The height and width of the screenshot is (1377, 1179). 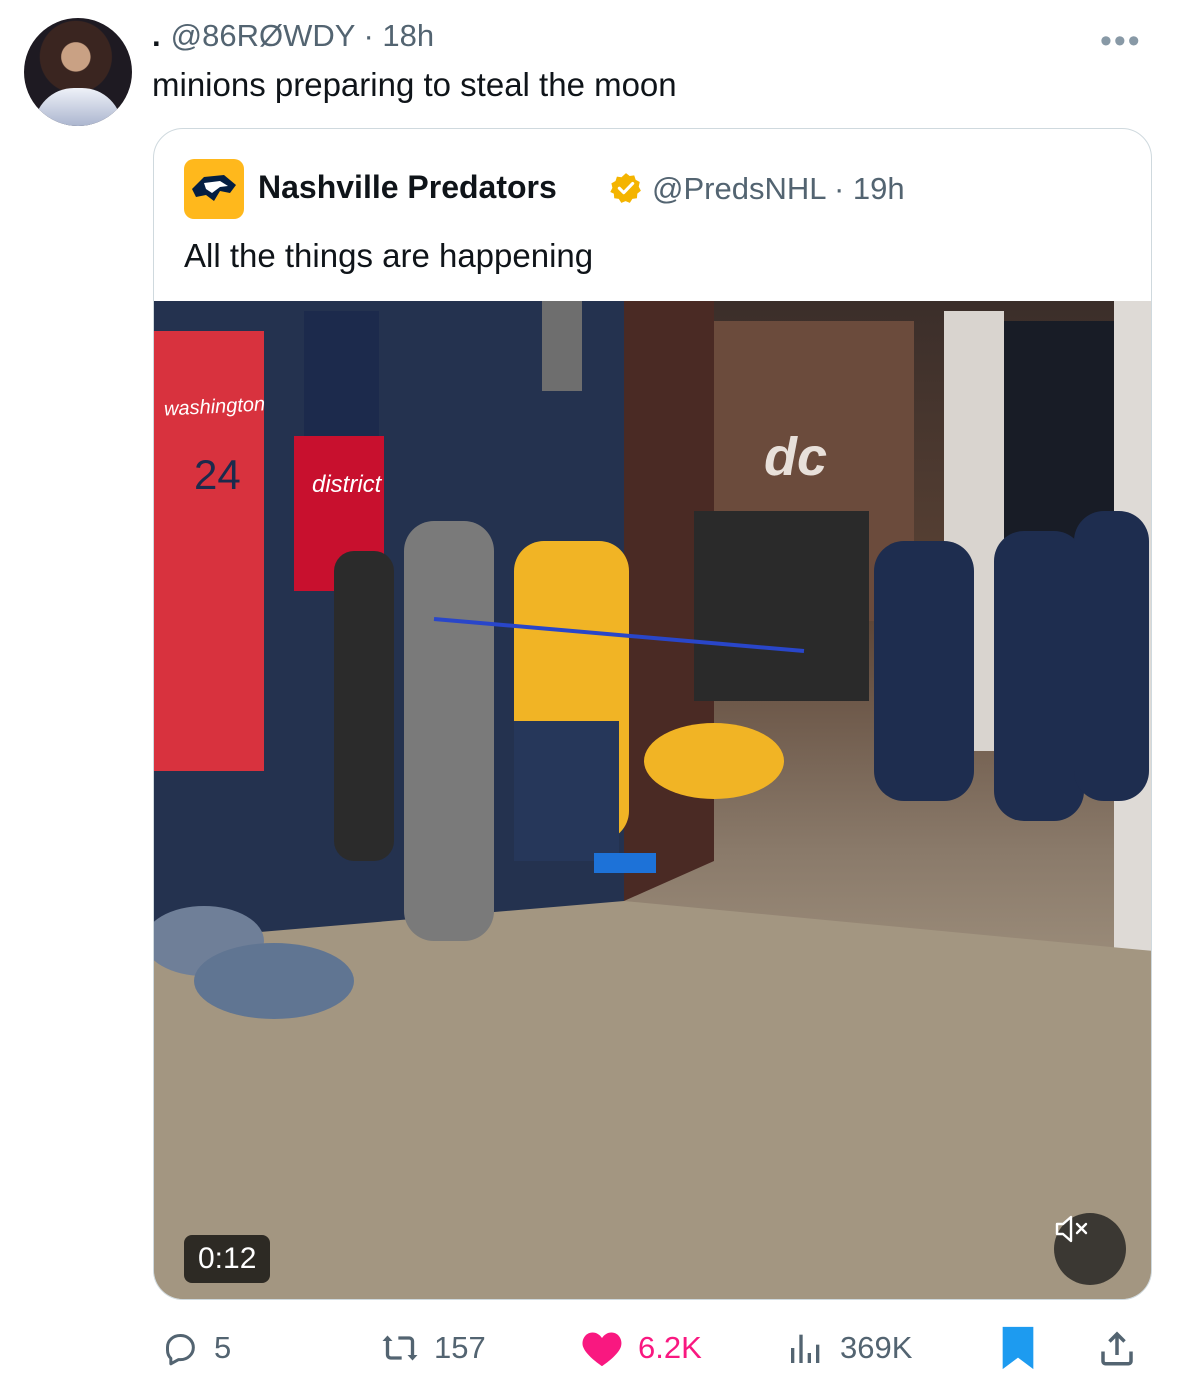 What do you see at coordinates (1090, 1249) in the screenshot?
I see `mute-icon` at bounding box center [1090, 1249].